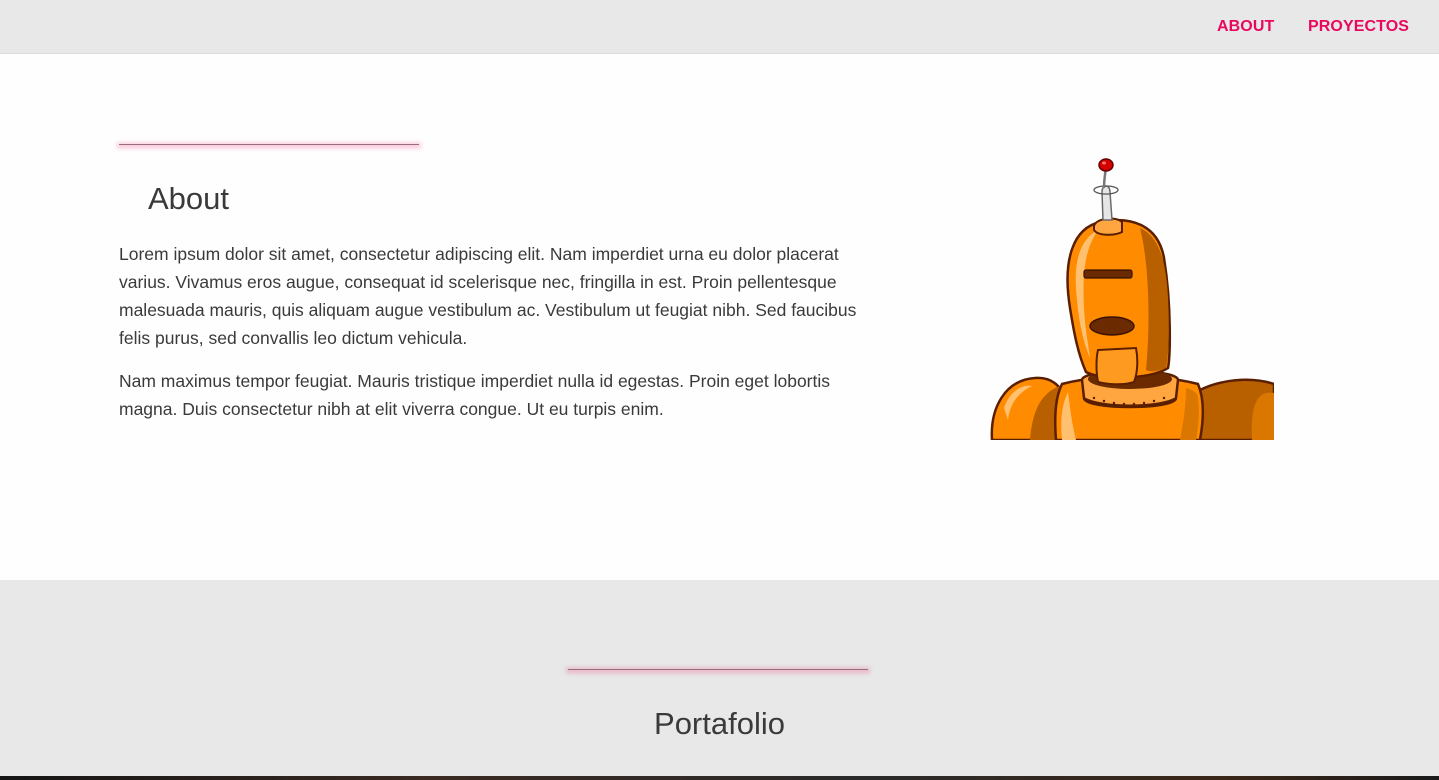 This screenshot has height=780, width=1439. I want to click on about-divider, so click(269, 144).